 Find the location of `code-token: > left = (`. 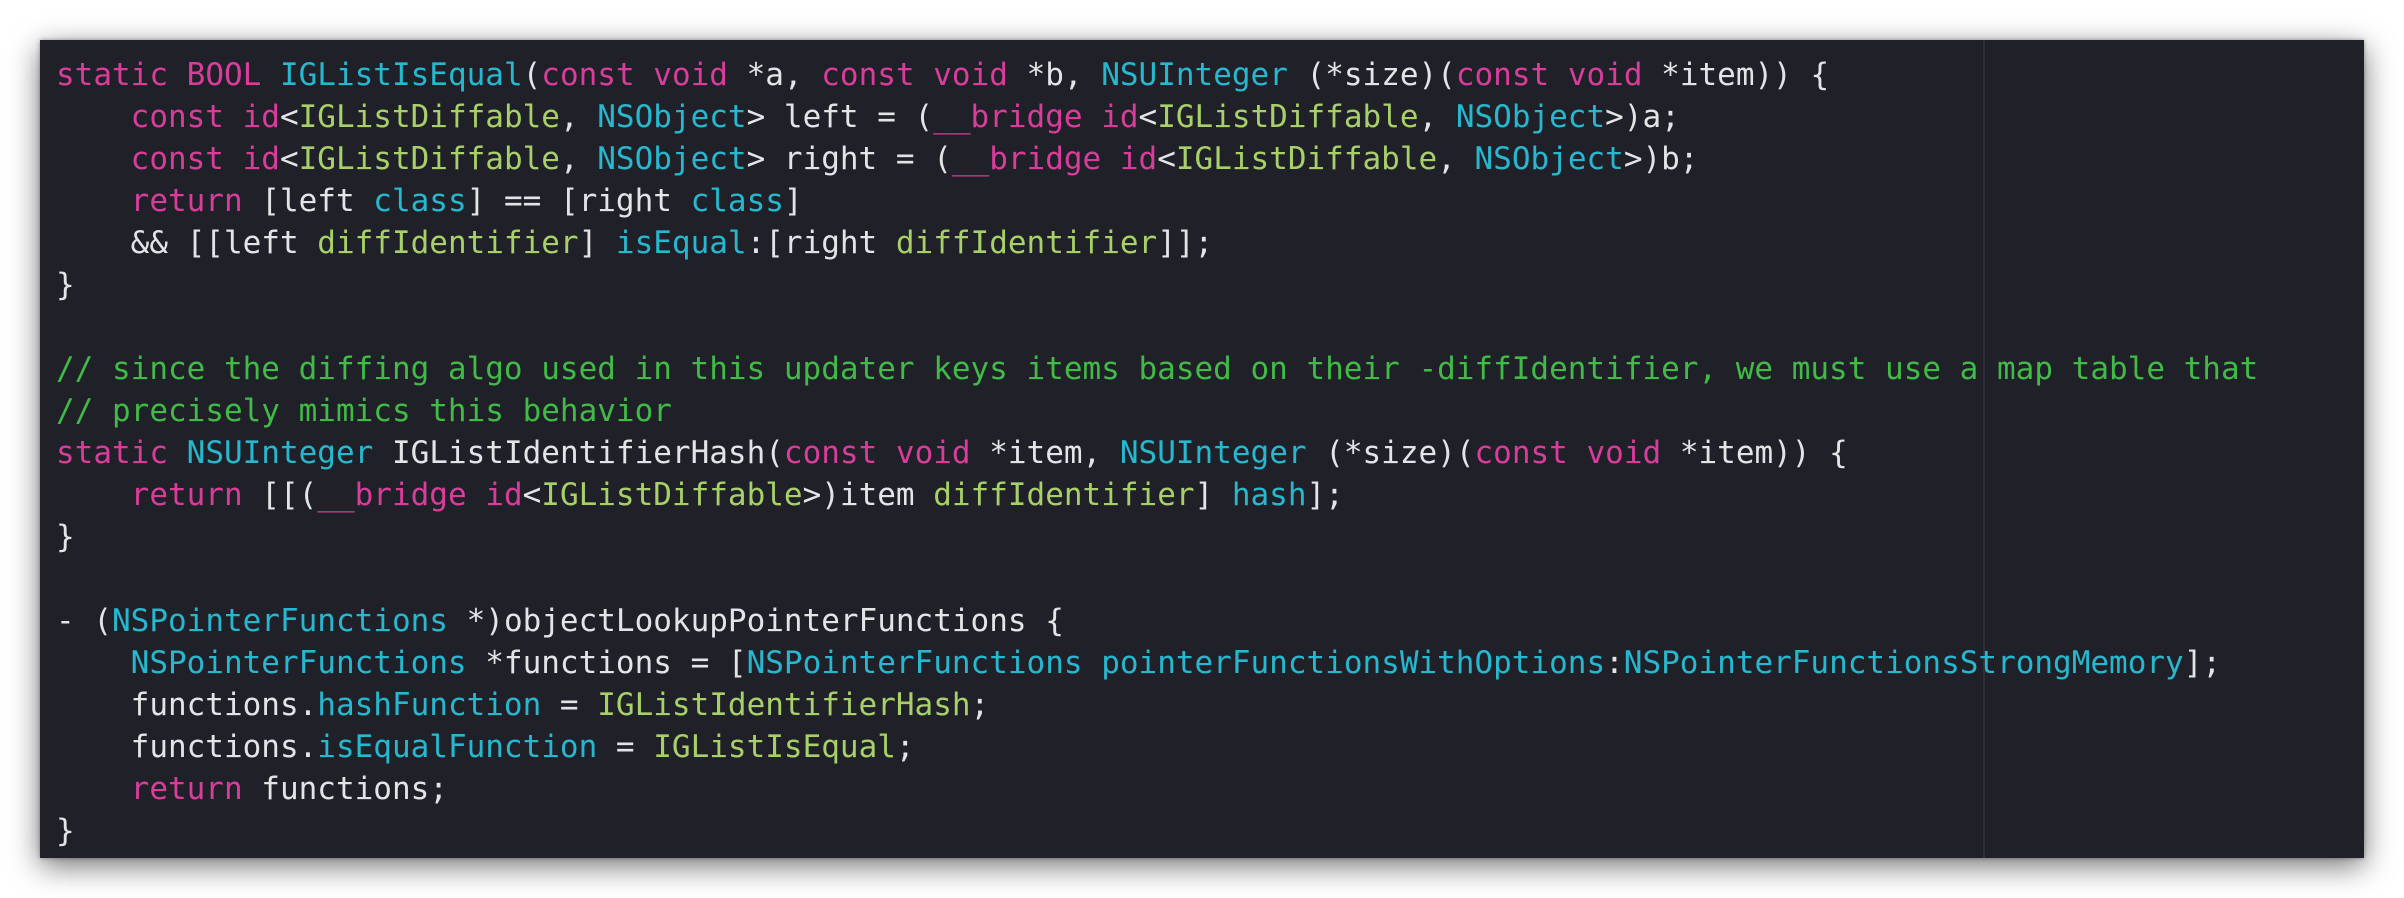

code-token: > left = ( is located at coordinates (840, 117).